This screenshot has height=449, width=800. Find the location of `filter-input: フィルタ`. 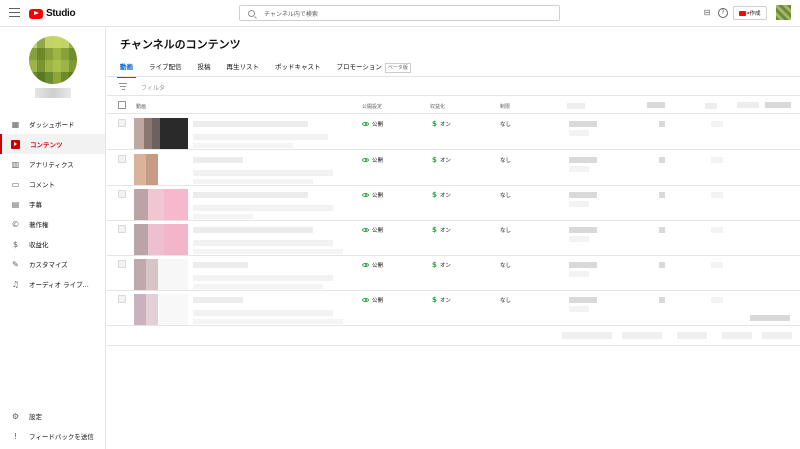

filter-input: フィルタ is located at coordinates (153, 87).